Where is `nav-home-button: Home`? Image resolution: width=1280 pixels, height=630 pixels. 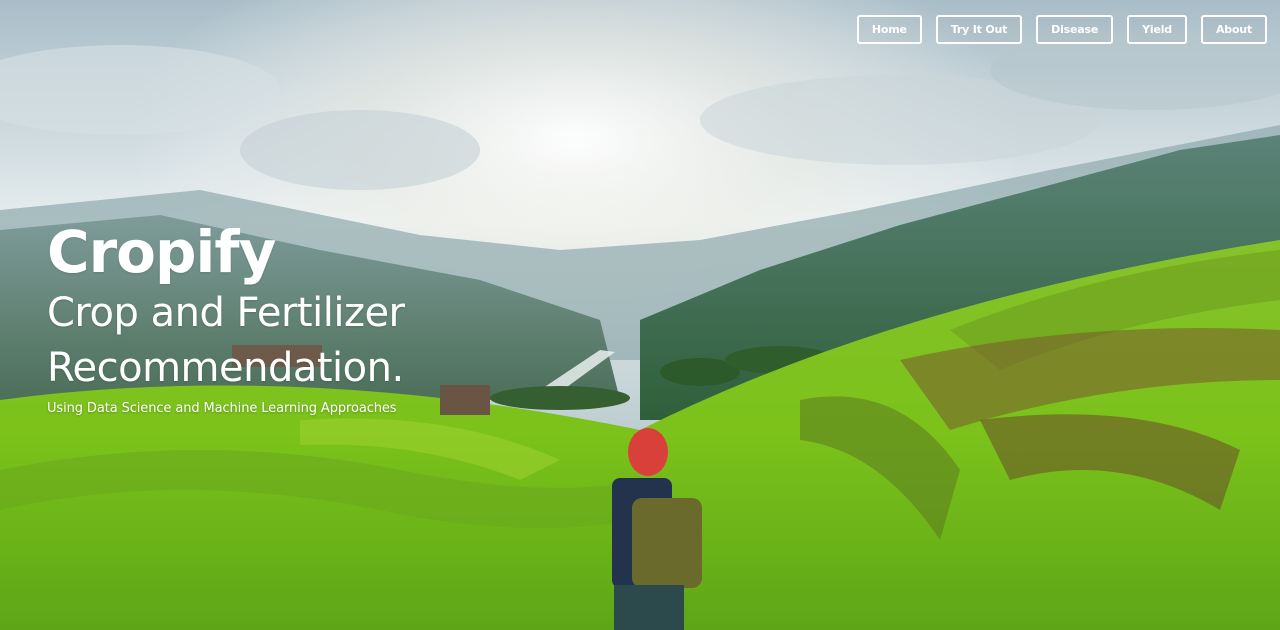
nav-home-button: Home is located at coordinates (889, 29).